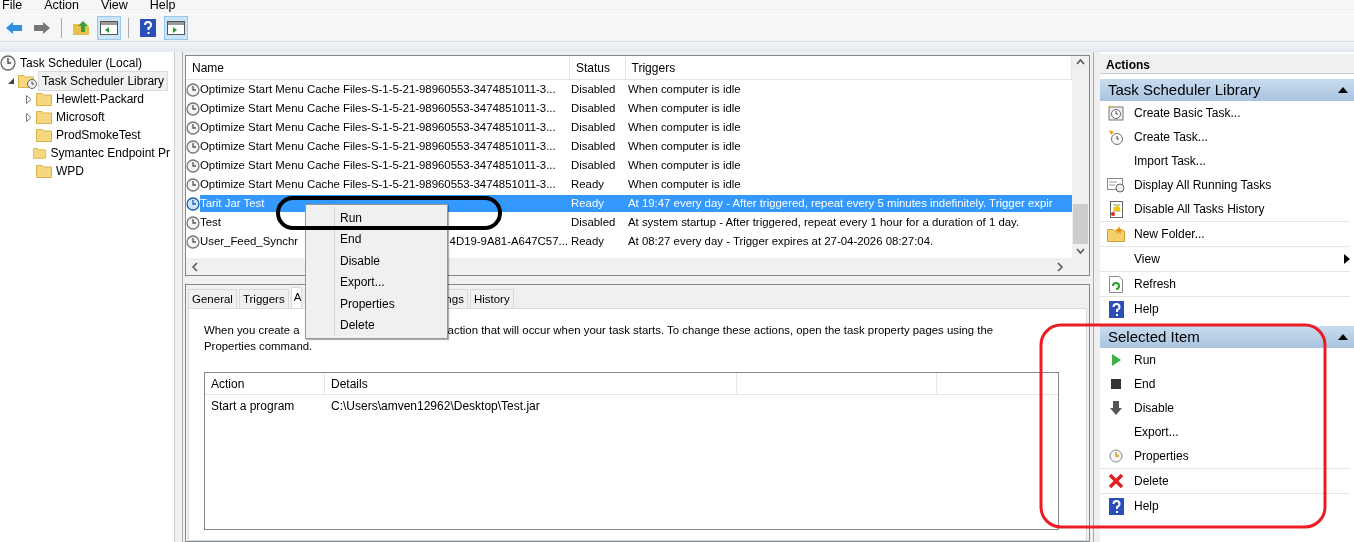 The width and height of the screenshot is (1354, 542). I want to click on new-folder-icon, so click(1116, 234).